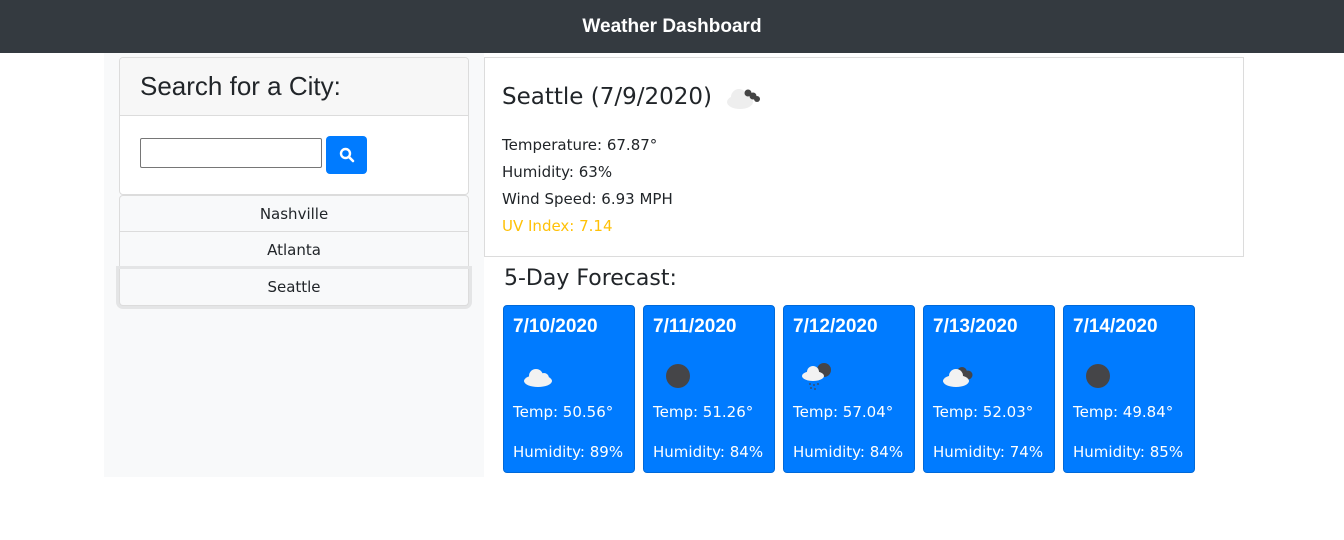  Describe the element at coordinates (988, 452) in the screenshot. I see `forecast-humidity: Humidity: 74%` at that location.